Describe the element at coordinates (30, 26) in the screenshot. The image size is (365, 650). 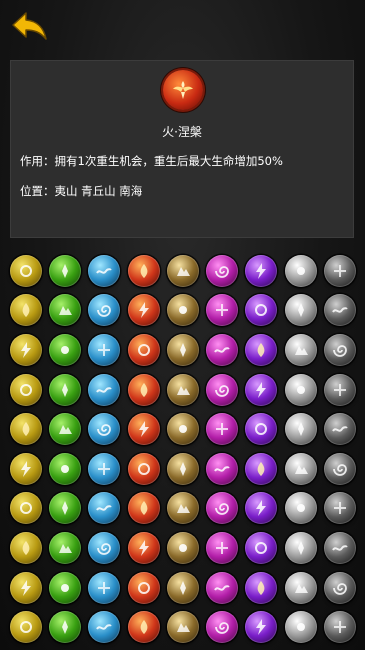
I see `back-button` at that location.